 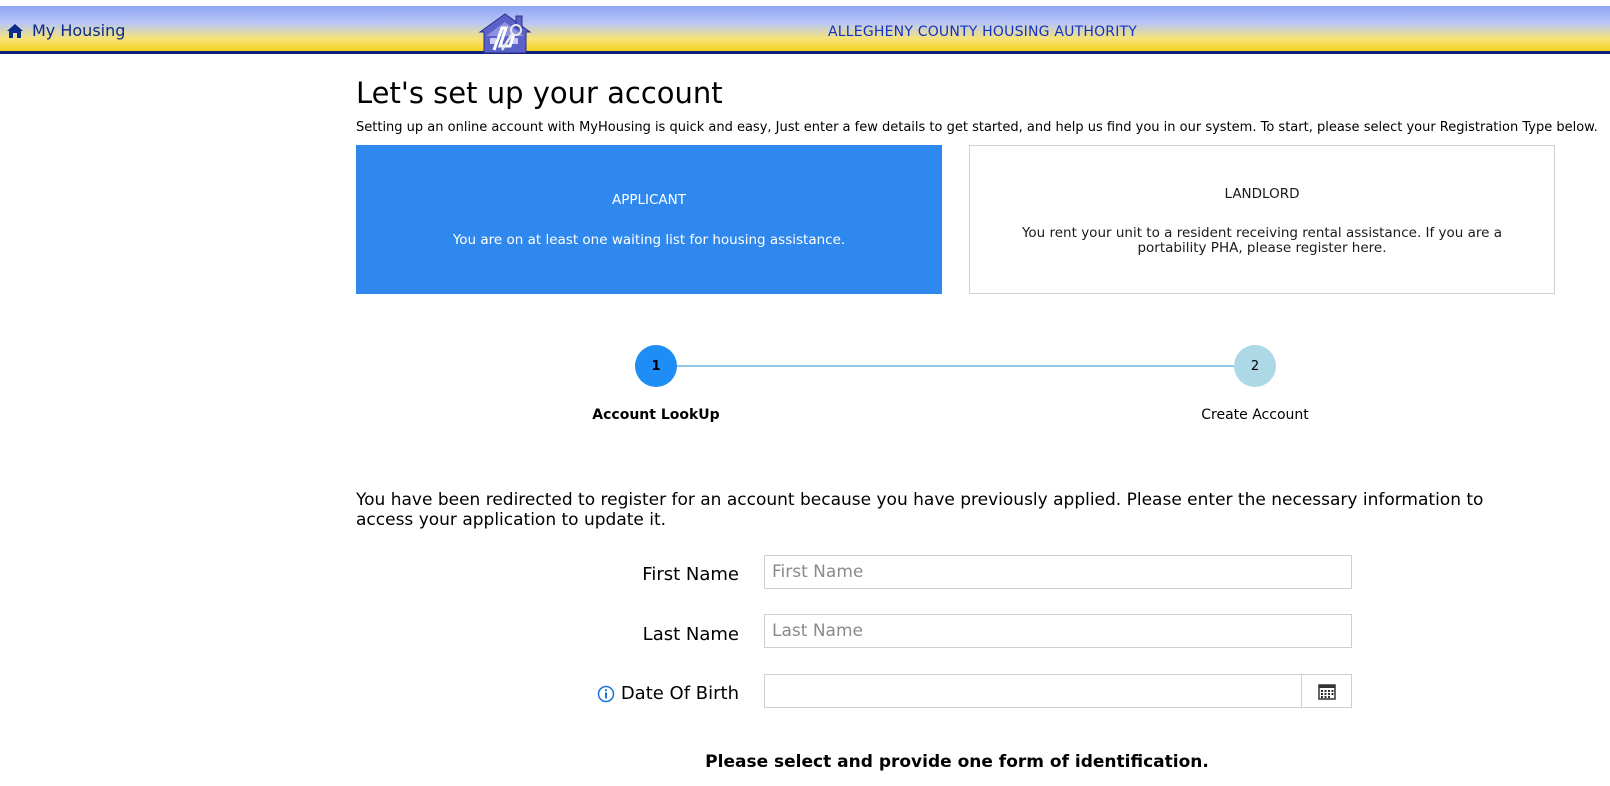 I want to click on home-link: My Housing, so click(x=65, y=30).